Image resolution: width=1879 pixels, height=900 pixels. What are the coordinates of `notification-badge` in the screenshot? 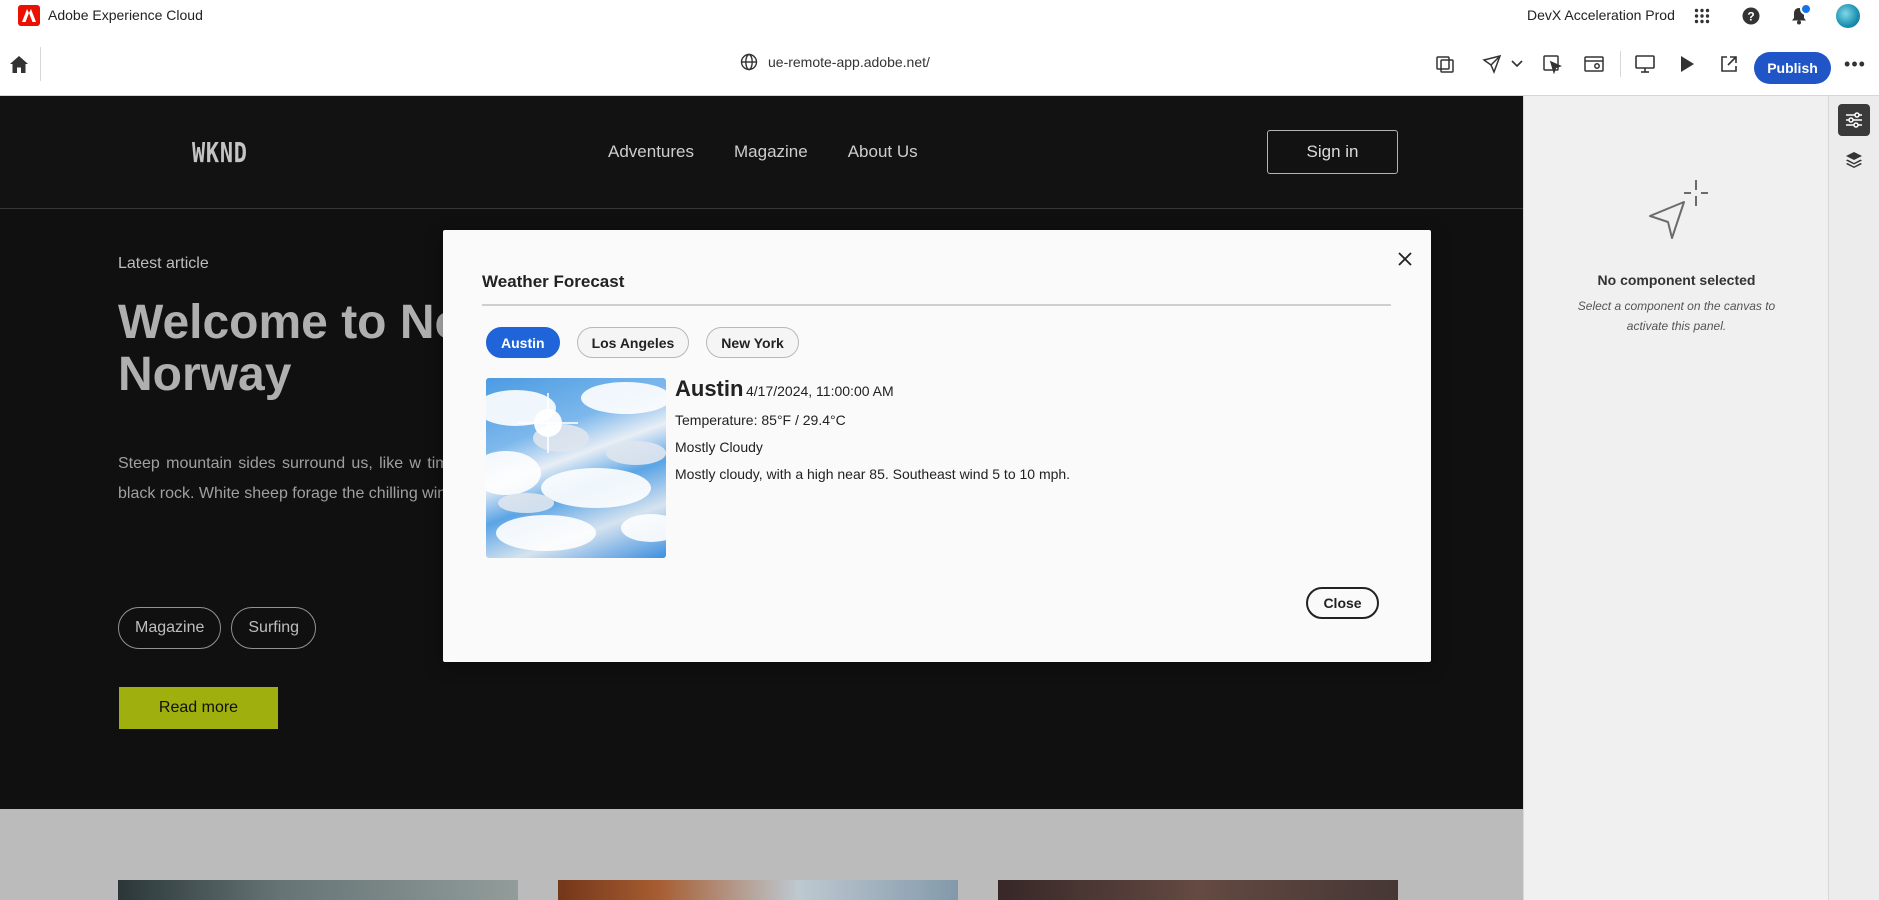 It's located at (1806, 9).